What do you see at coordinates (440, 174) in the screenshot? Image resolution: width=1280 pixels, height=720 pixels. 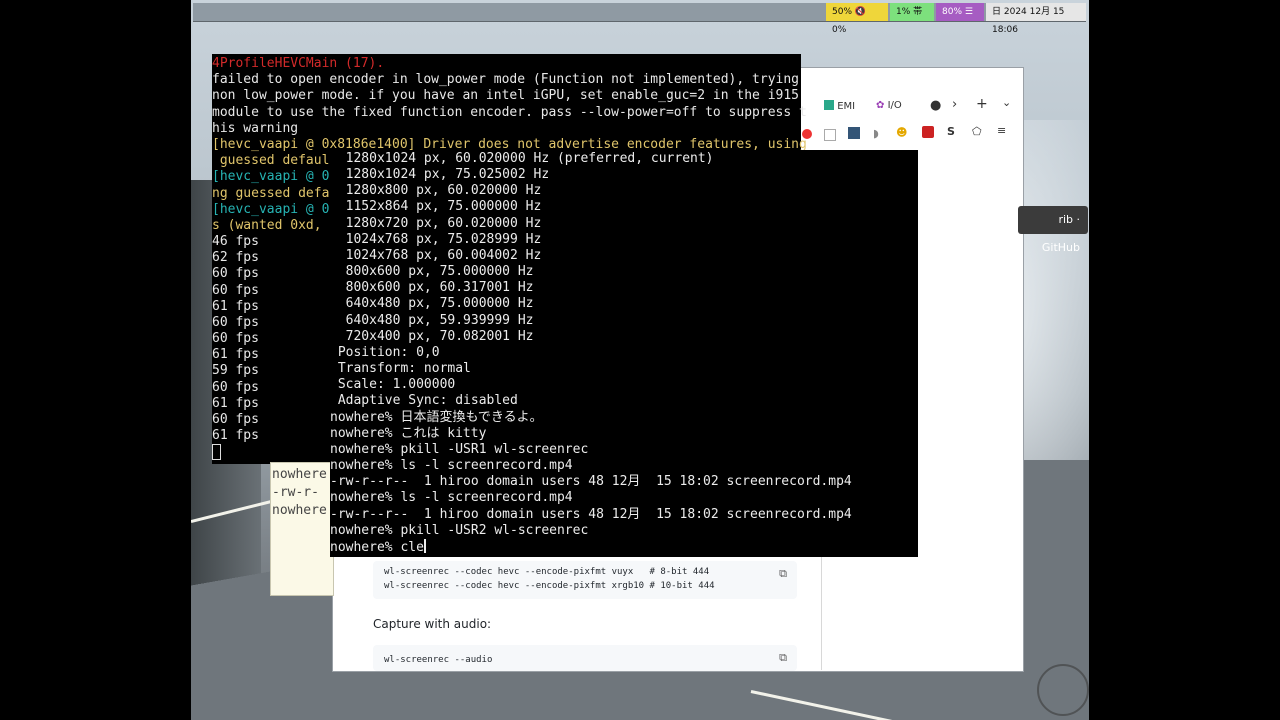 I see `terminal-line: 1280x1024 px, 75.025002 Hz` at bounding box center [440, 174].